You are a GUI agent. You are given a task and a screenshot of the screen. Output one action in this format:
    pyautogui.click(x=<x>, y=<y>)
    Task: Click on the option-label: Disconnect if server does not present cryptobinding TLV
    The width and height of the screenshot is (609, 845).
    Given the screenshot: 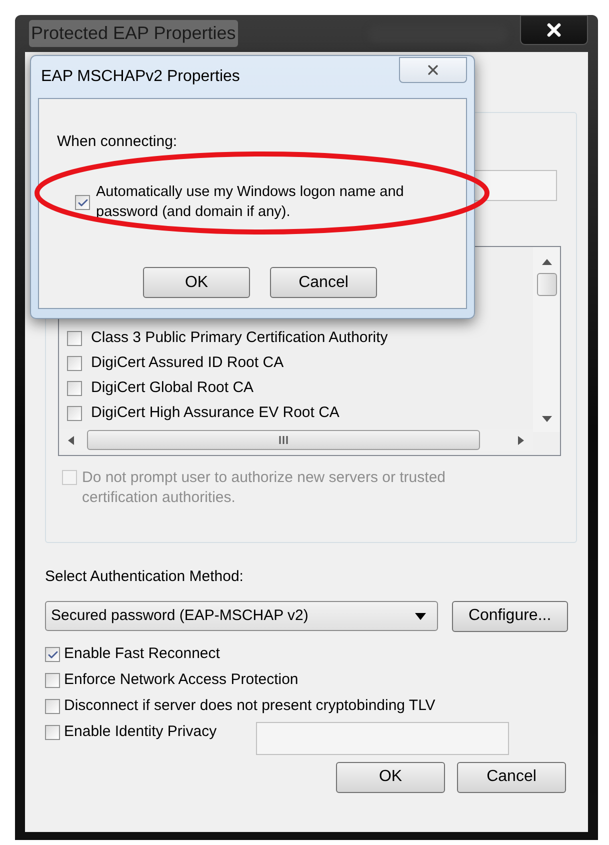 What is the action you would take?
    pyautogui.click(x=250, y=706)
    